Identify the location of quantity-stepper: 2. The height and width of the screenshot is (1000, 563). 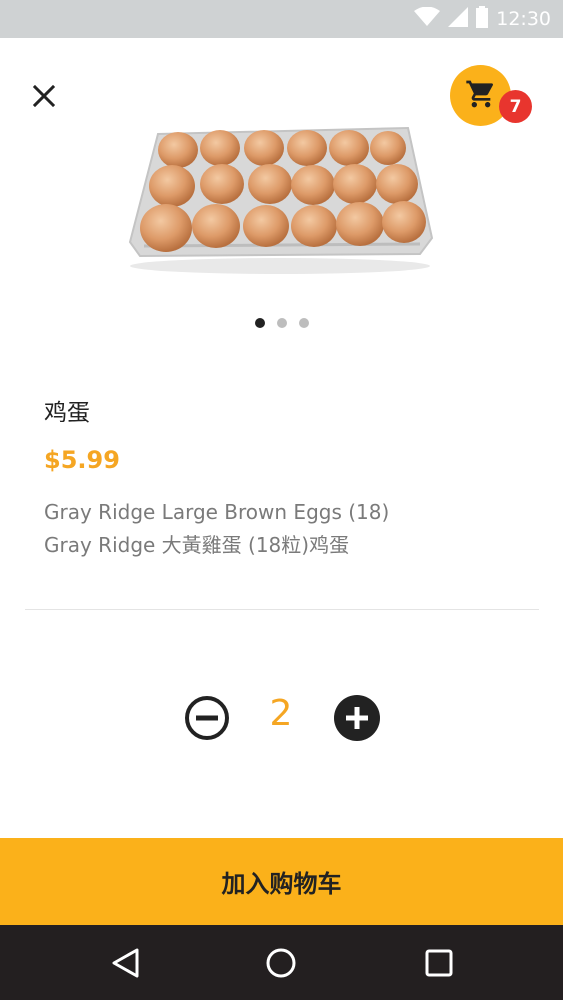
(281, 719).